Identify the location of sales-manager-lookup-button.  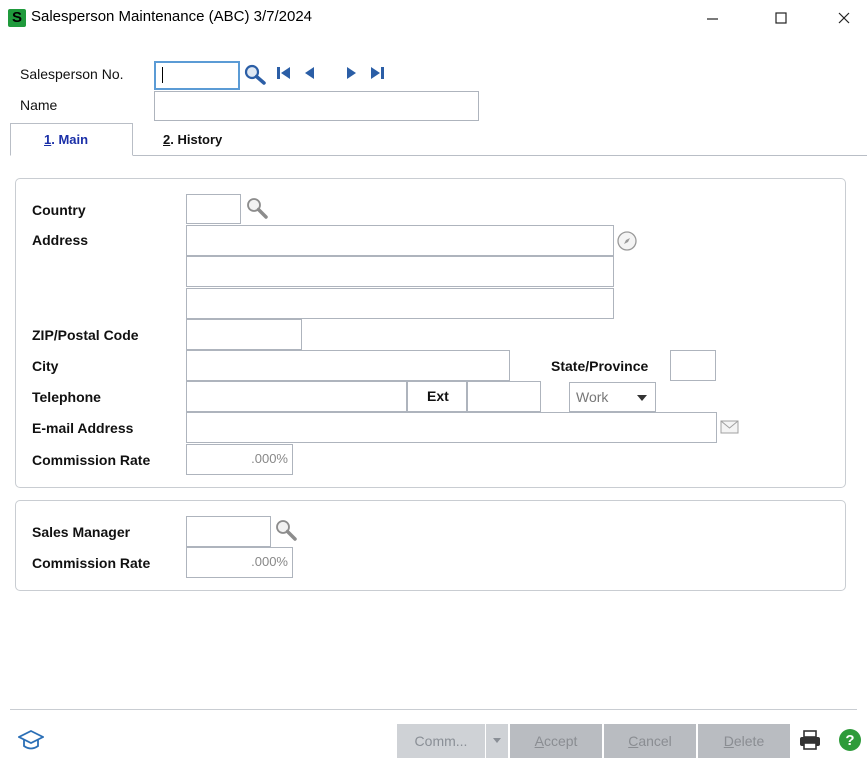
(286, 530).